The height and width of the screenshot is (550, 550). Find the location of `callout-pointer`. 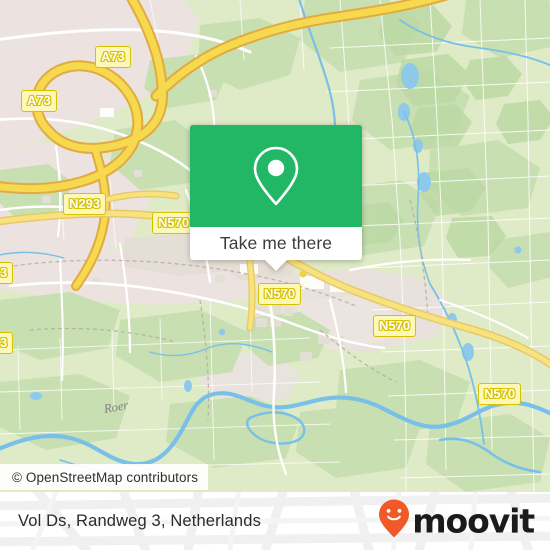

callout-pointer is located at coordinates (276, 265).